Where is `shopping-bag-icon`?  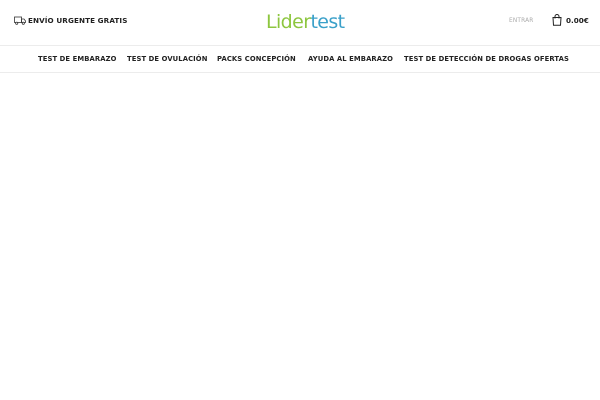 shopping-bag-icon is located at coordinates (557, 20).